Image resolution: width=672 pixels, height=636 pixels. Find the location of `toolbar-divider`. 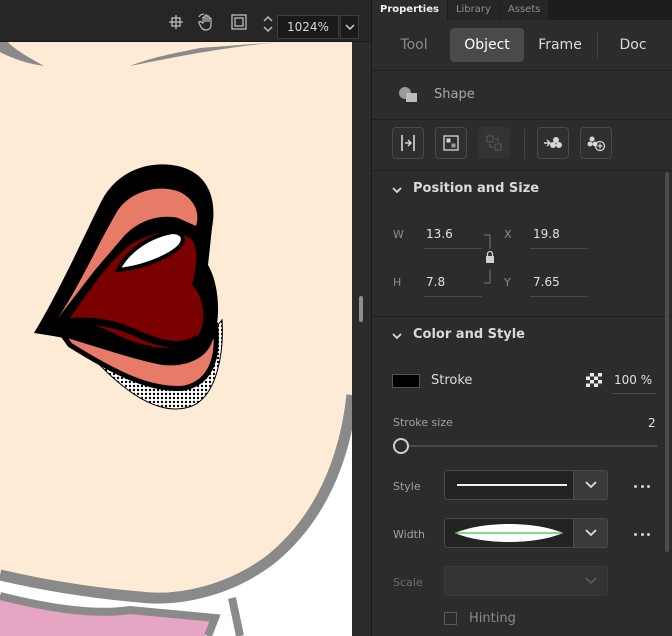

toolbar-divider is located at coordinates (524, 144).